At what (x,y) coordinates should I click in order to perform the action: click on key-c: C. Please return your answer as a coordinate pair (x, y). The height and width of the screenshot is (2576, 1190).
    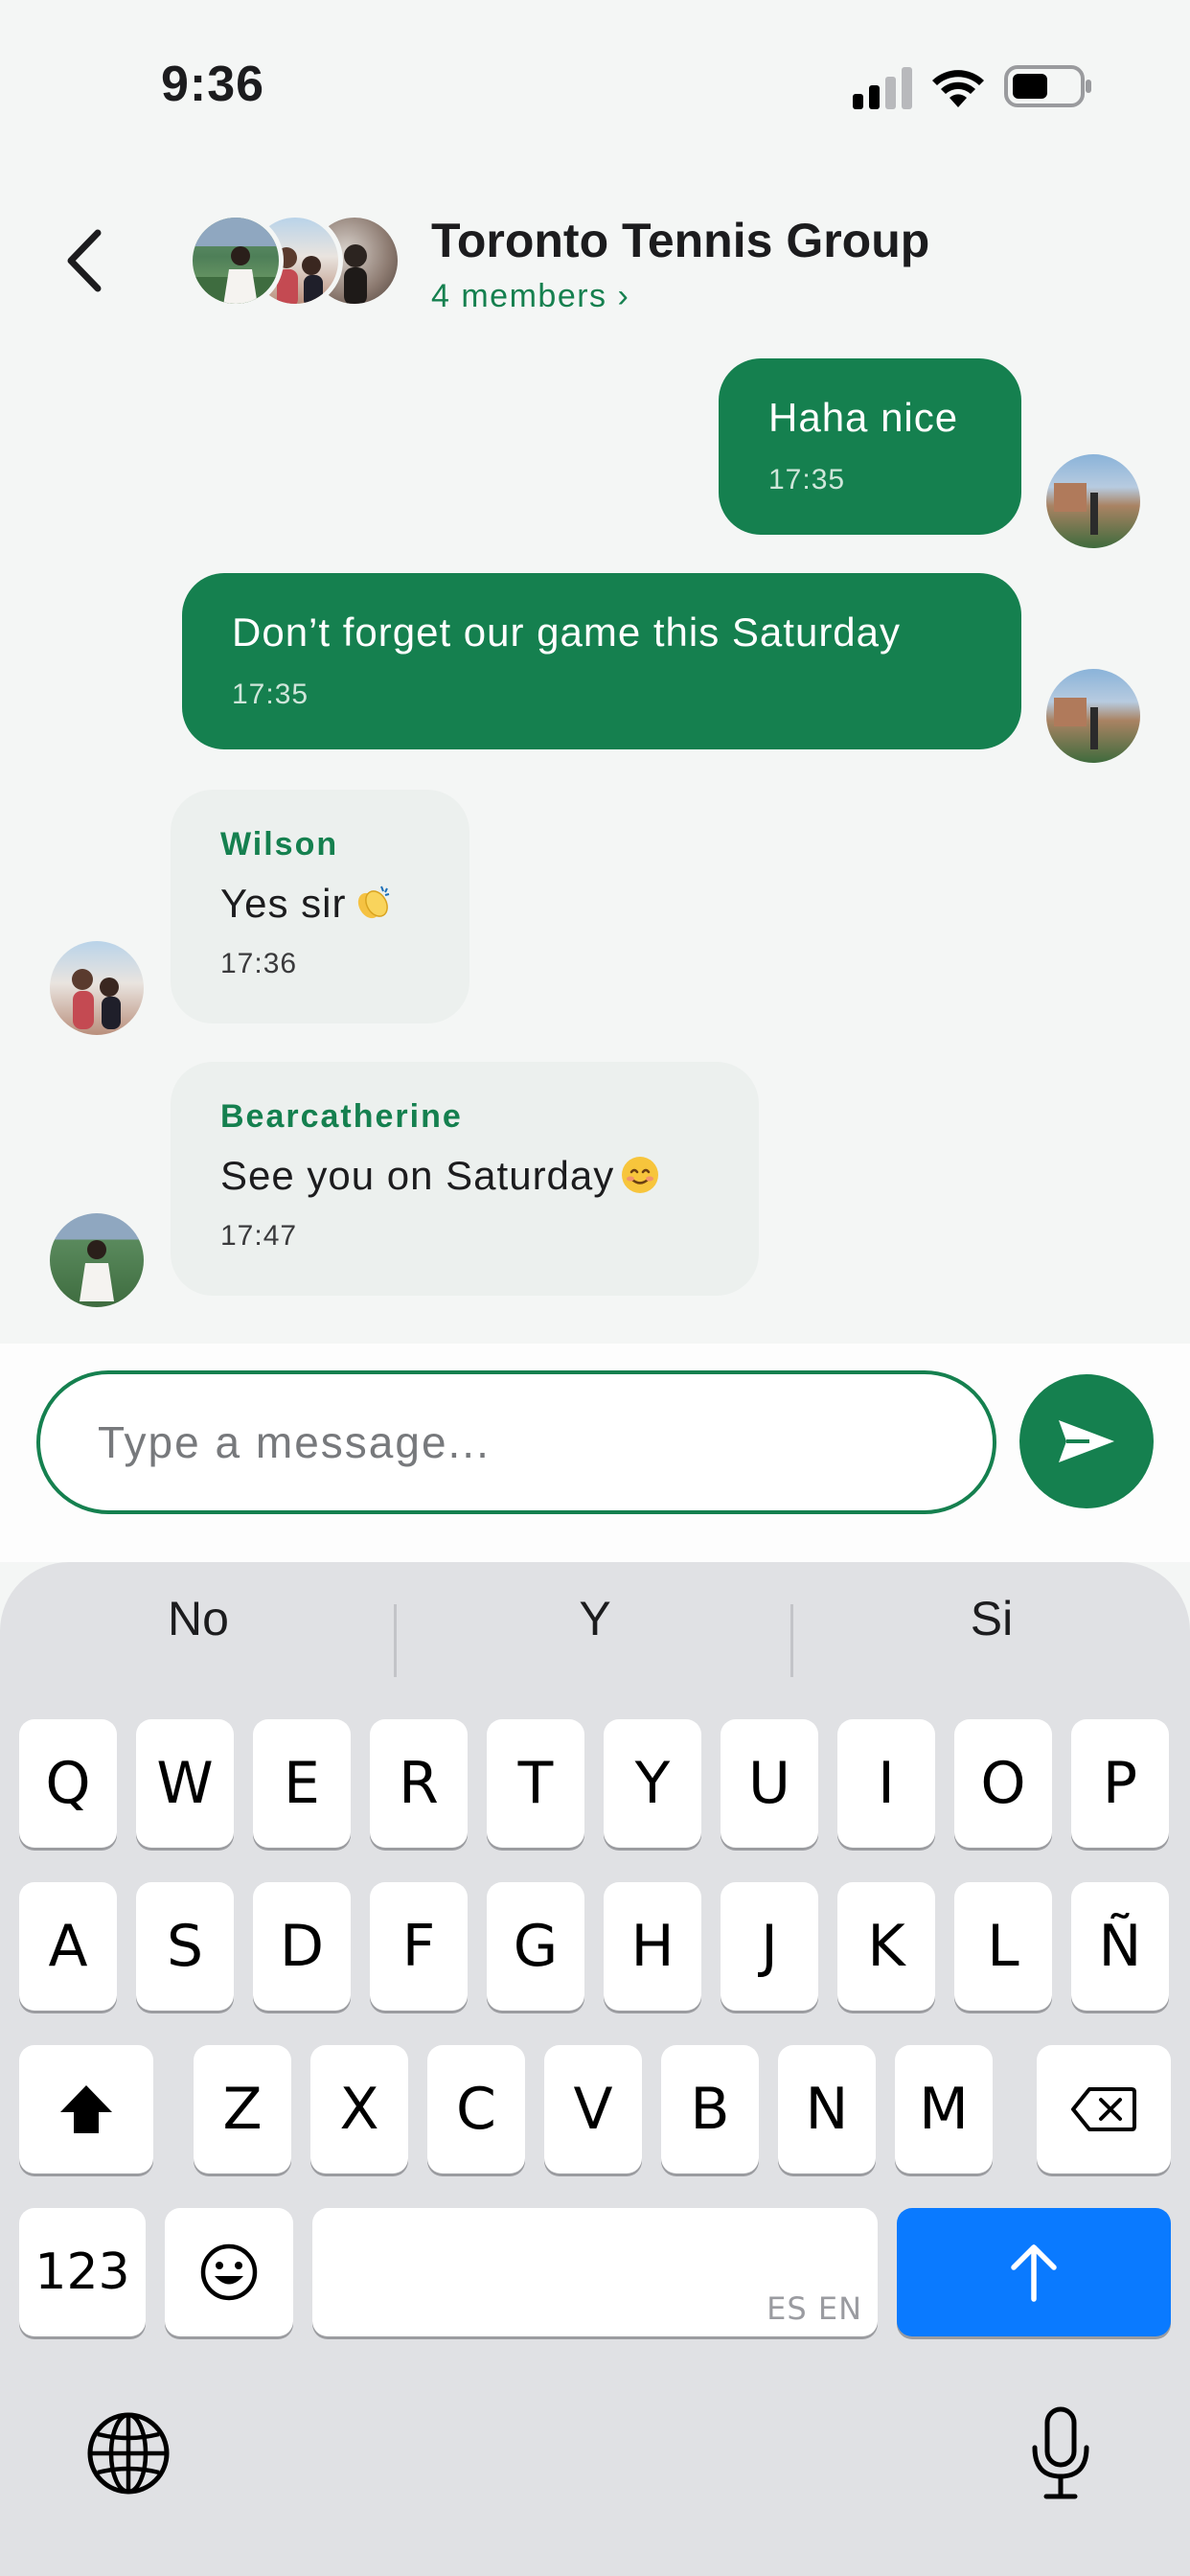
    Looking at the image, I should click on (476, 2110).